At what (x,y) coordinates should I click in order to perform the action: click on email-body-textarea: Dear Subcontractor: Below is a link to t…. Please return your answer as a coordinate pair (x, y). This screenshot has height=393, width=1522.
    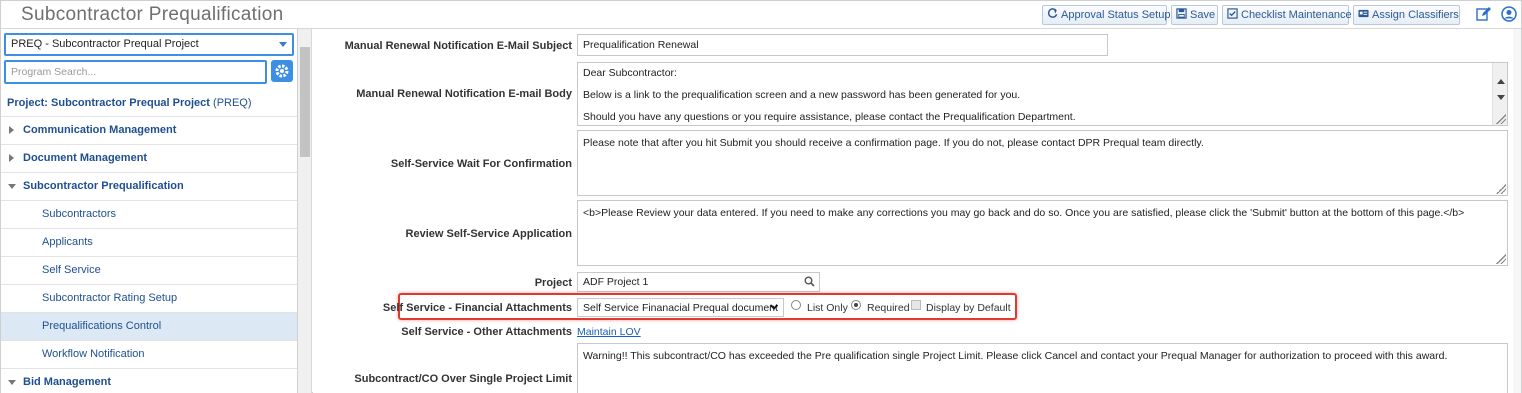
    Looking at the image, I should click on (1042, 94).